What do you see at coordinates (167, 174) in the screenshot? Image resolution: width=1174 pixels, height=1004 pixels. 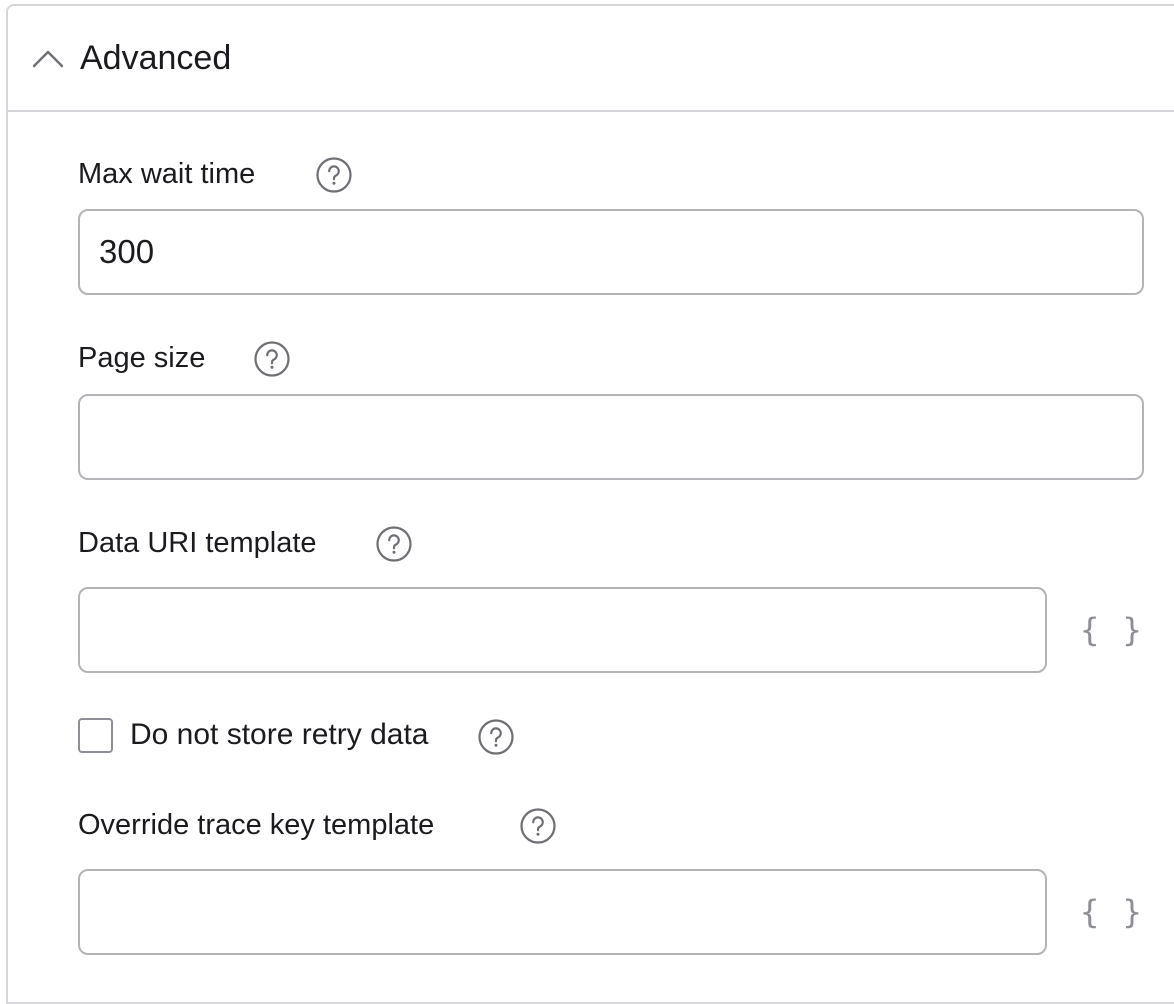 I see `max-wait-time-label: Max wait time` at bounding box center [167, 174].